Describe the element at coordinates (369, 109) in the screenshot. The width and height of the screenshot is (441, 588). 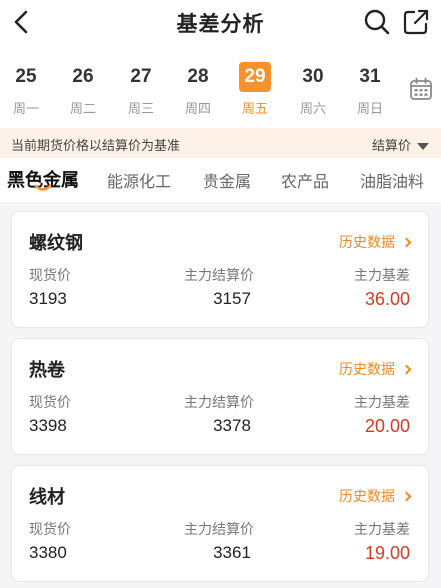
I see `weekday-label: 周日` at that location.